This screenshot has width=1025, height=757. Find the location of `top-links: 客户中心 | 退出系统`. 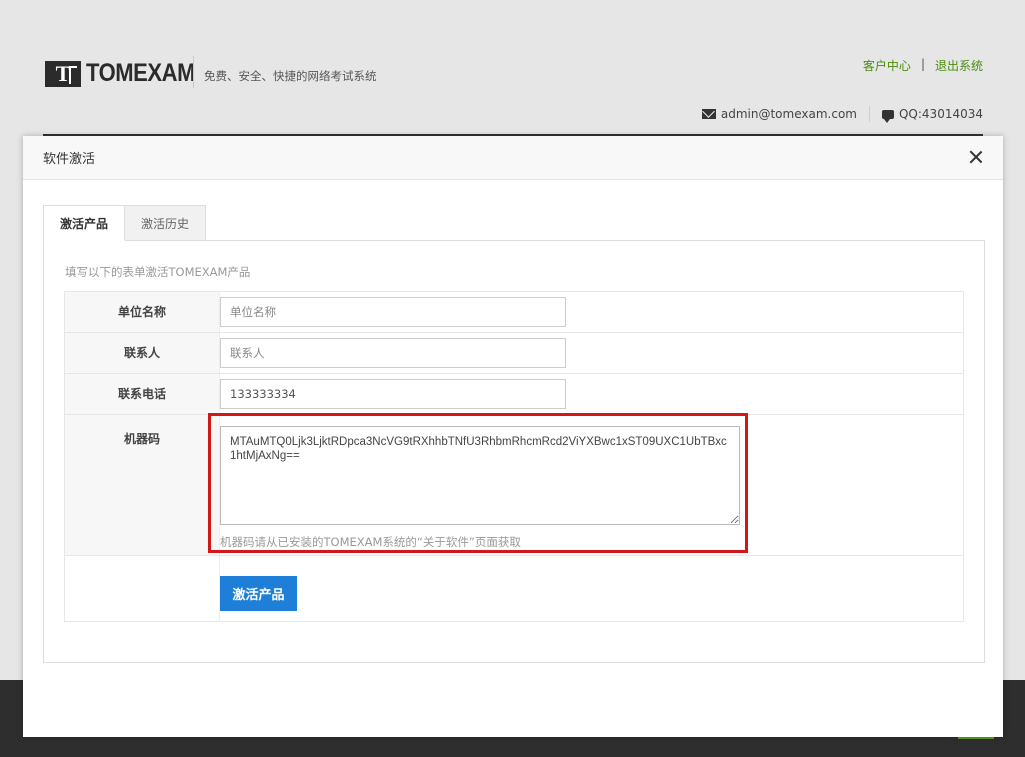

top-links: 客户中心 | 退出系统 is located at coordinates (923, 65).